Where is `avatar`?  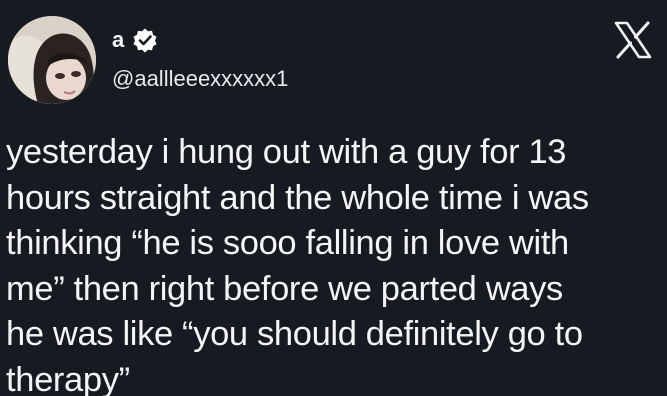 avatar is located at coordinates (52, 60).